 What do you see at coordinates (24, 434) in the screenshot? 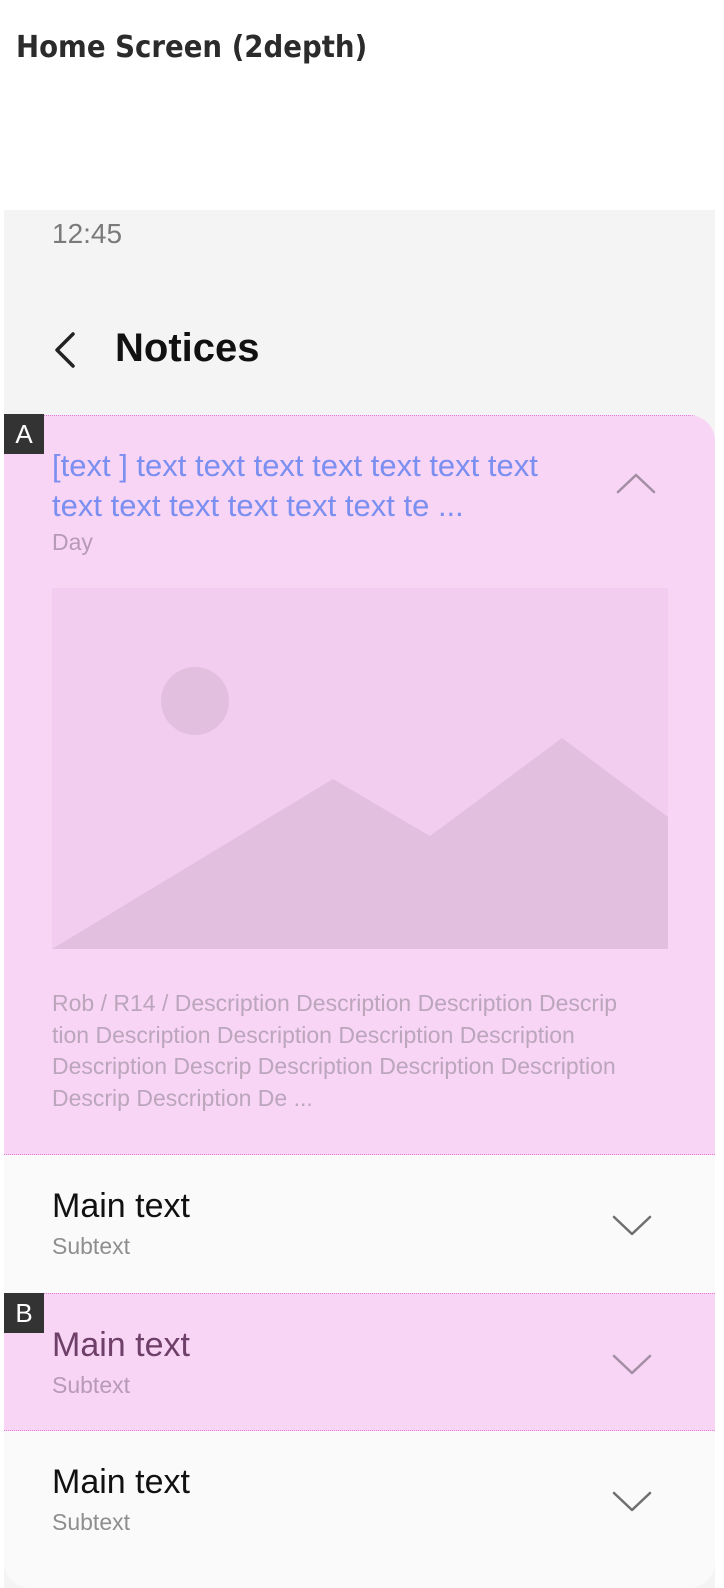
I see `annotation-tag-a: A` at bounding box center [24, 434].